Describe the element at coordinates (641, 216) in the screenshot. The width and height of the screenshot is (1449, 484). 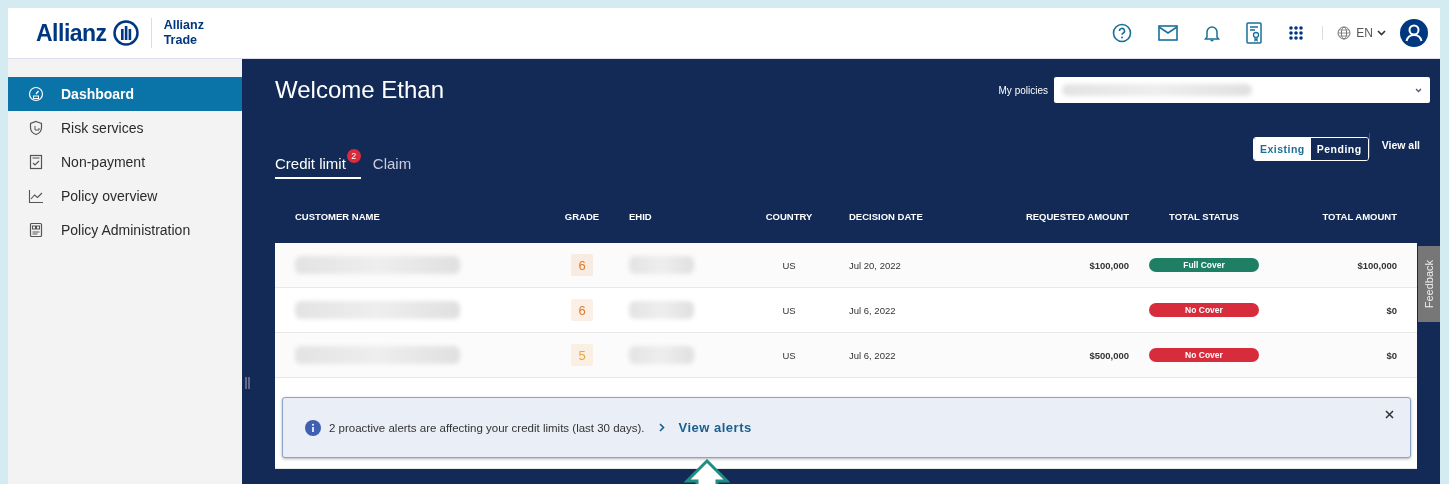
I see `column-header: EHID` at that location.